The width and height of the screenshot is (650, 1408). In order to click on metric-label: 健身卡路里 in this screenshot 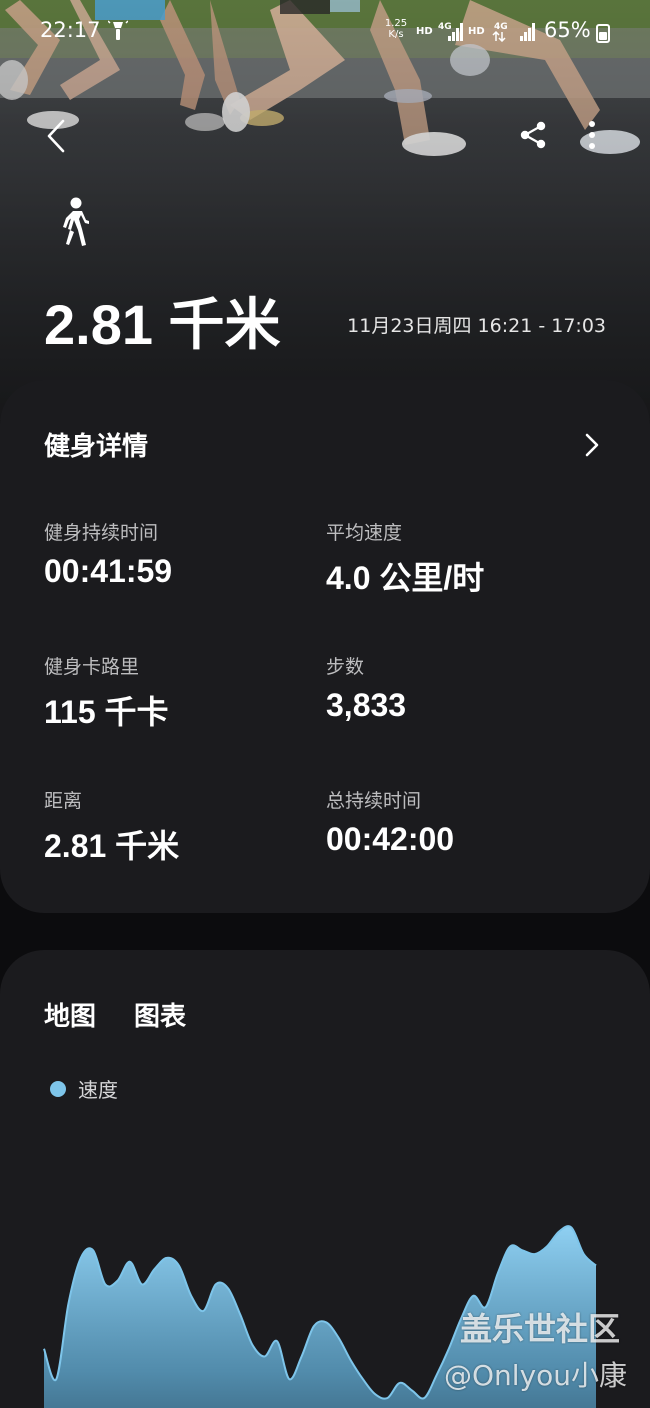, I will do `click(92, 667)`.